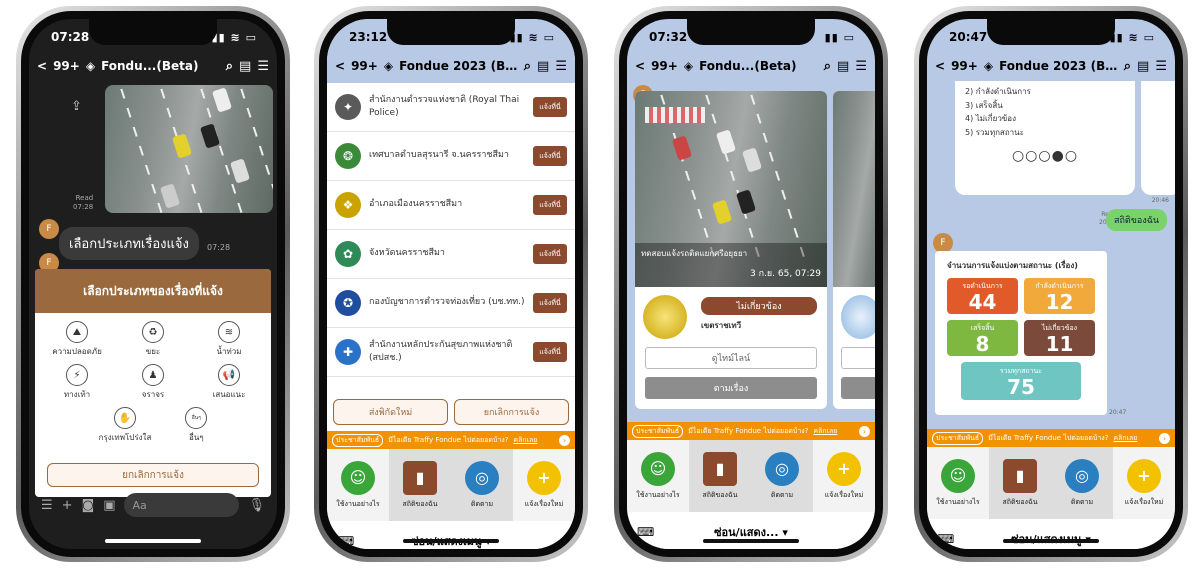 The image size is (1202, 568). What do you see at coordinates (234, 37) in the screenshot?
I see `signal-icons: ▮▮ ≋ ▭` at bounding box center [234, 37].